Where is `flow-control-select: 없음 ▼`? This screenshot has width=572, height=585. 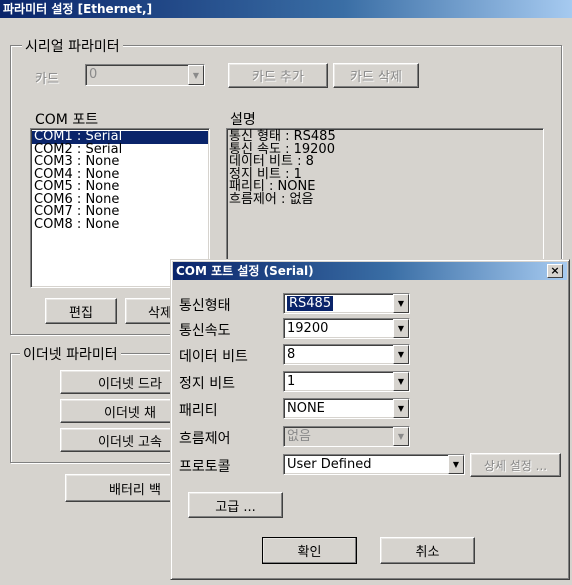 flow-control-select: 없음 ▼ is located at coordinates (346, 436).